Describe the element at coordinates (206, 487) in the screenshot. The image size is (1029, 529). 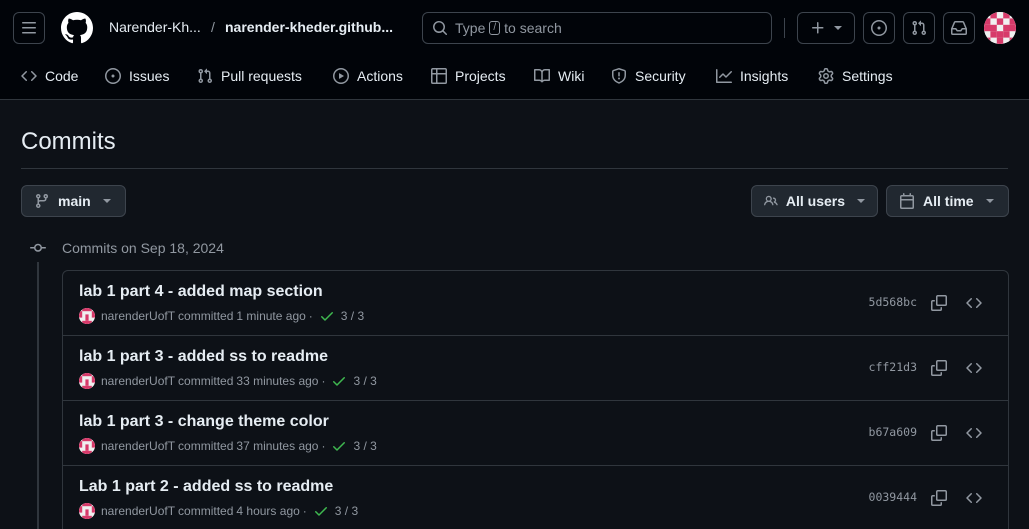
I see `commit-title: Lab 1 part 2 - added ss to readme` at that location.